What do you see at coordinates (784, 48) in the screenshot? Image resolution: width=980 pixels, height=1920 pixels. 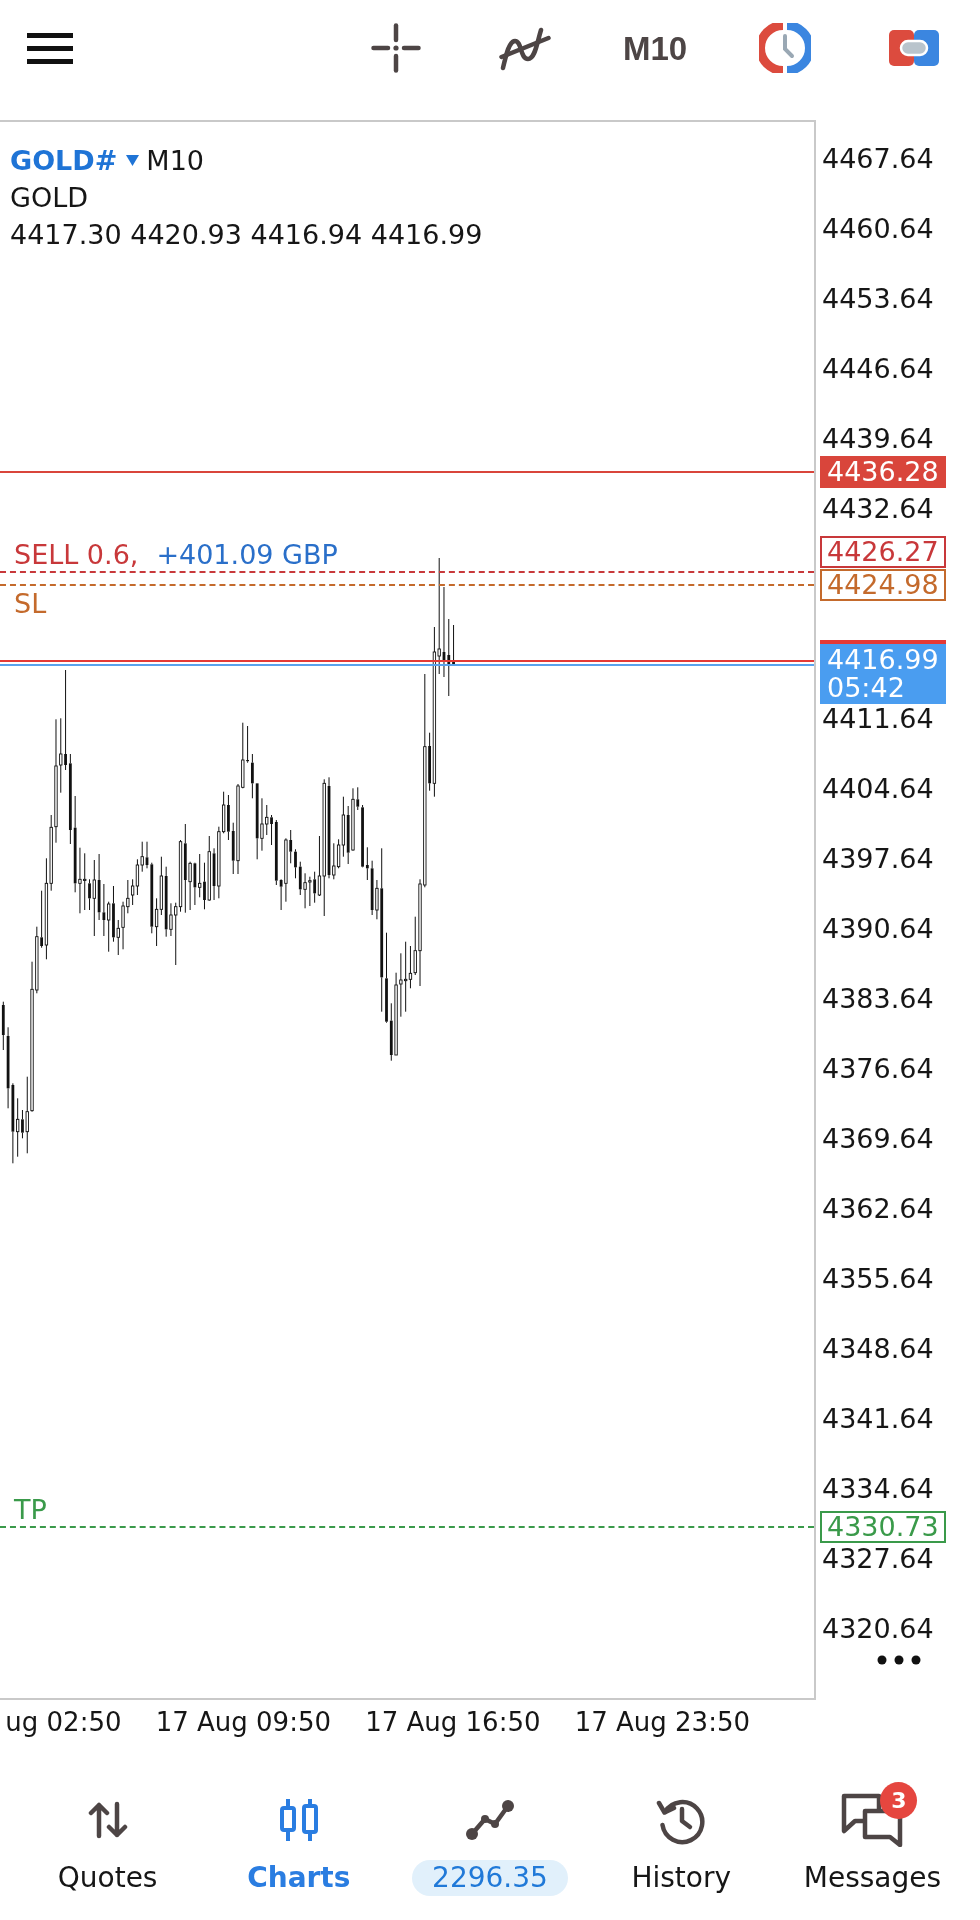 I see `clock-icon` at bounding box center [784, 48].